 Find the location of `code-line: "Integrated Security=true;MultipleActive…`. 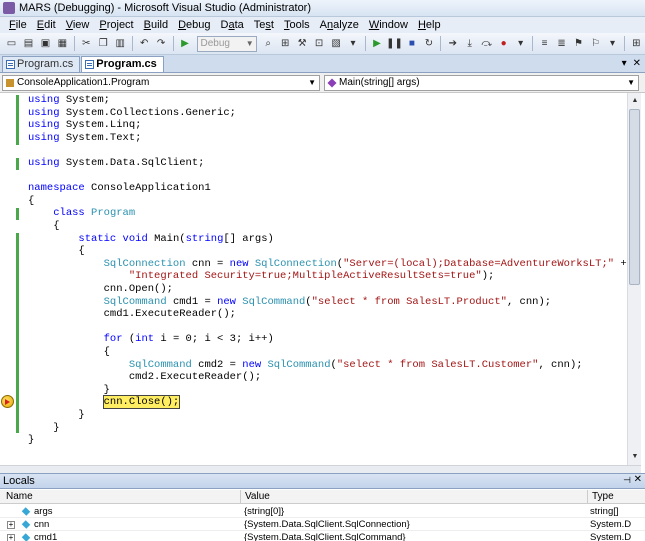

code-line: "Integrated Security=true;MultipleActive… is located at coordinates (261, 276).